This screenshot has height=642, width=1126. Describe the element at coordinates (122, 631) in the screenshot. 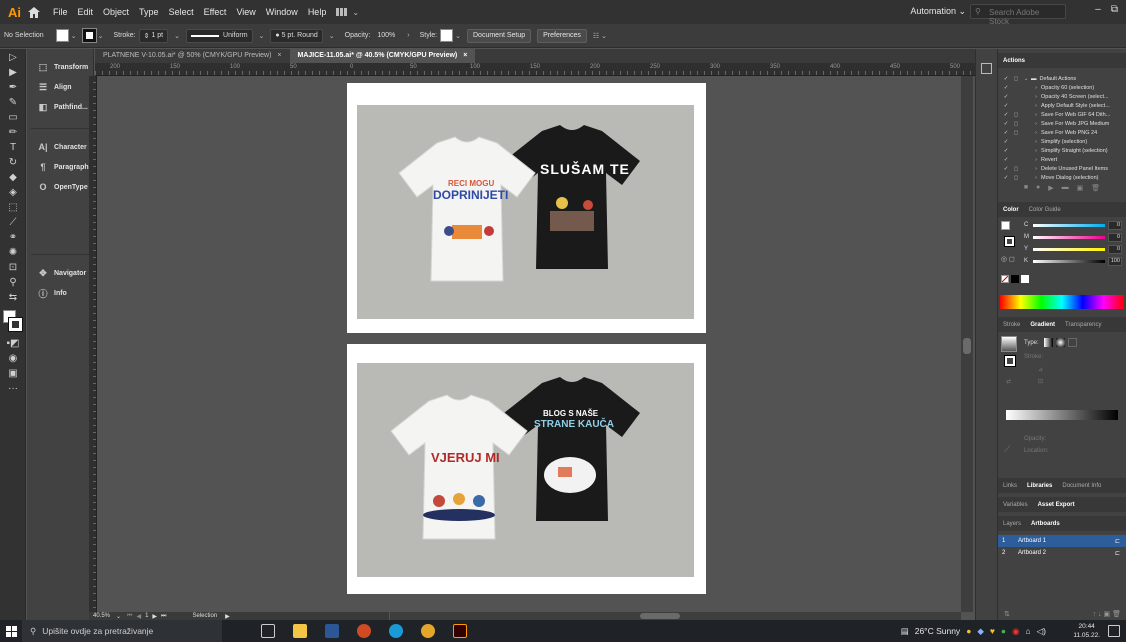

I see `taskbar-search: ⚲ Upišite ovdje za pretraživanje` at that location.